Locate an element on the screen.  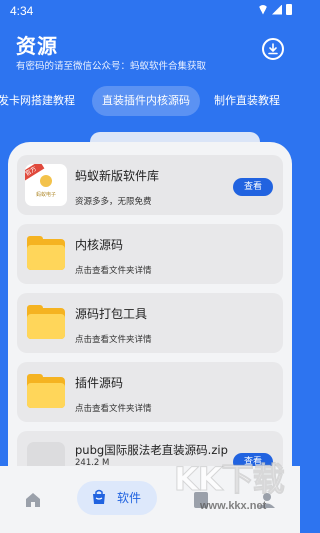
item-title: 插件源码 is located at coordinates (99, 383).